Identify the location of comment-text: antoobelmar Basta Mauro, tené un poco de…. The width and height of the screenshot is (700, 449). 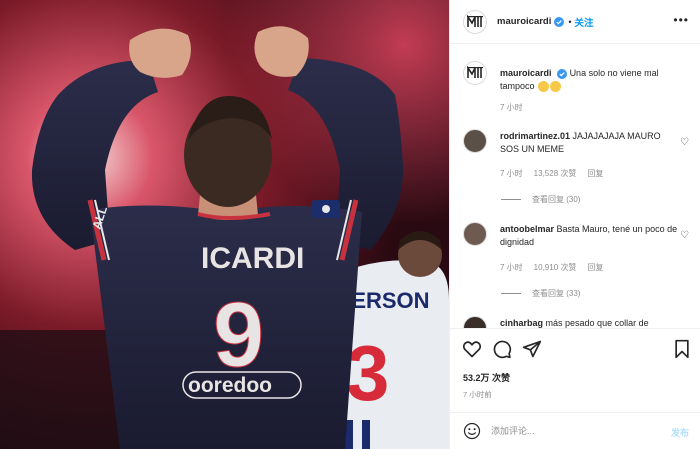
(589, 236).